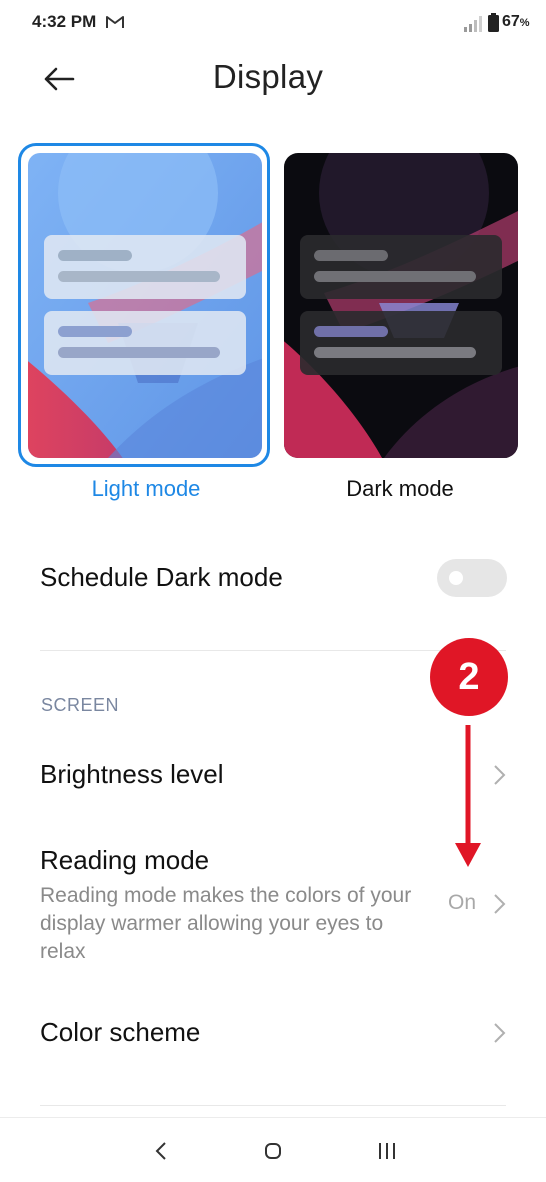 The width and height of the screenshot is (546, 1182). What do you see at coordinates (472, 578) in the screenshot?
I see `schedule-dark-mode-toggle` at bounding box center [472, 578].